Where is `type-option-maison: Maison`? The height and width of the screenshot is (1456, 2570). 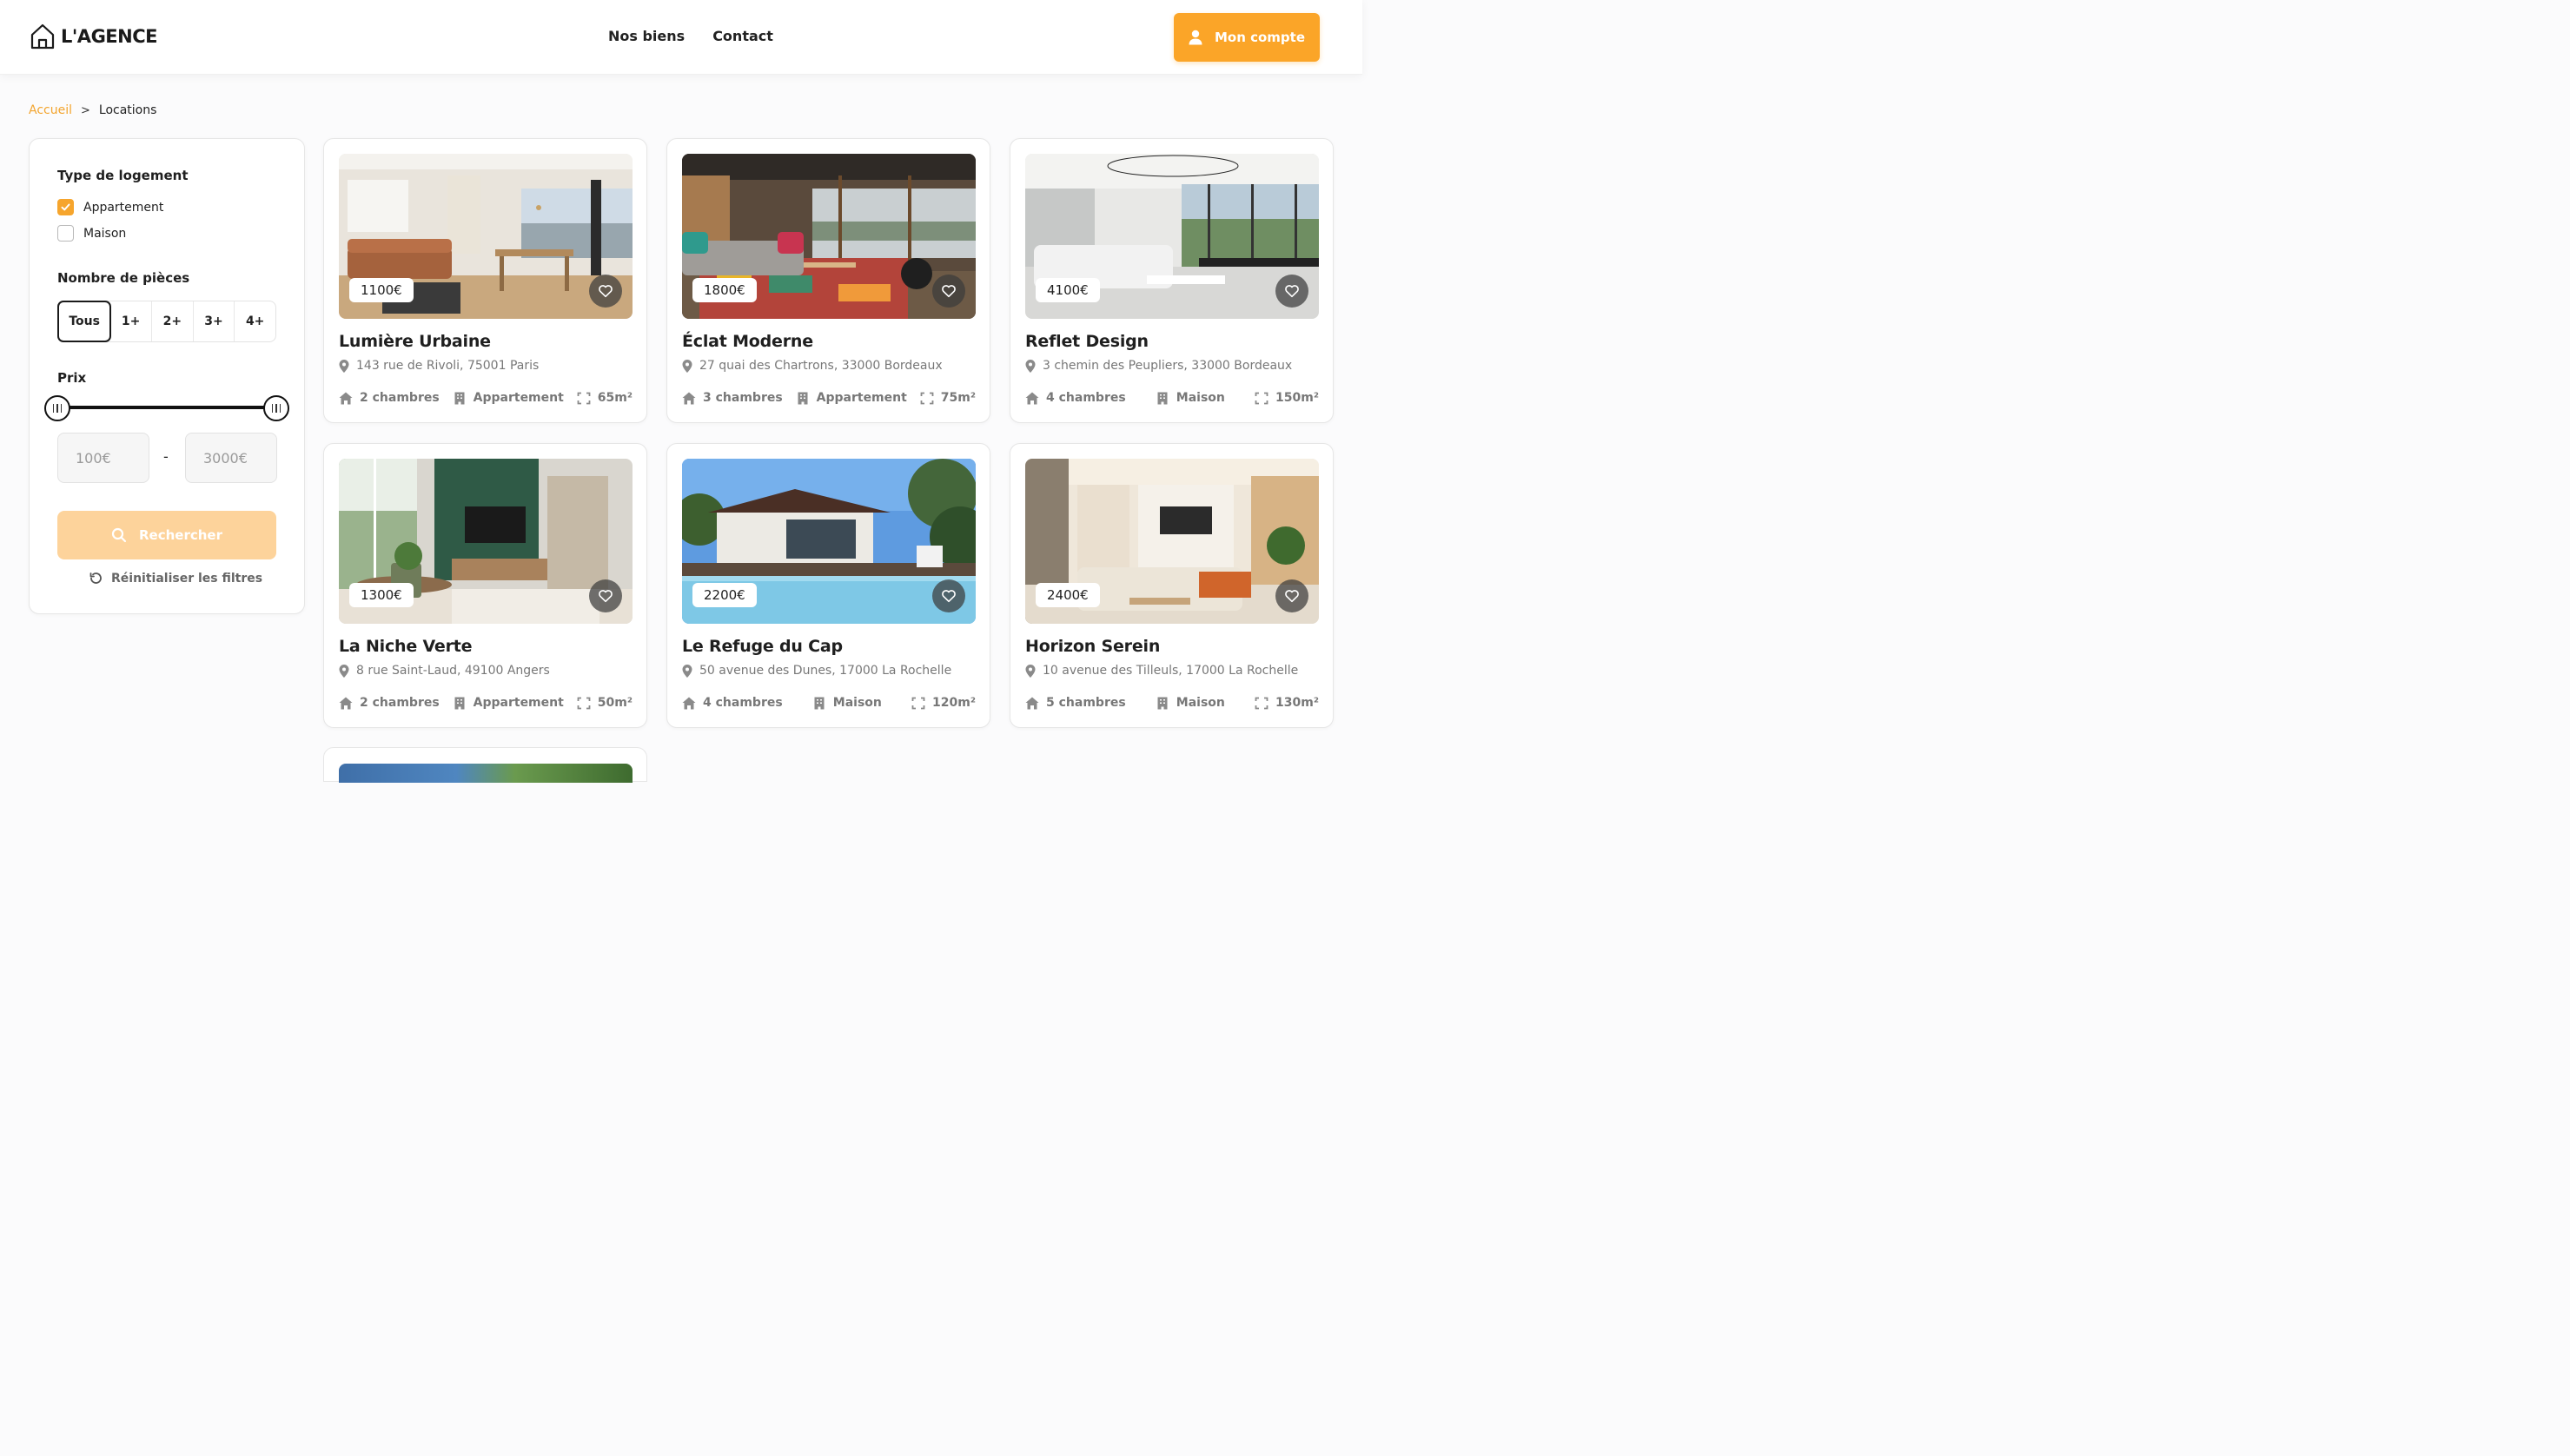
type-option-maison: Maison is located at coordinates (91, 233).